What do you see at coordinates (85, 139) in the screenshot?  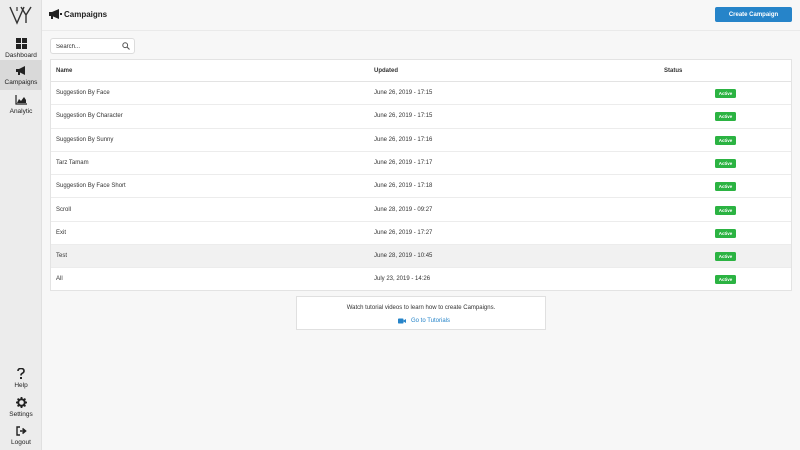 I see `campaign-name: Suggestion By Sunny` at bounding box center [85, 139].